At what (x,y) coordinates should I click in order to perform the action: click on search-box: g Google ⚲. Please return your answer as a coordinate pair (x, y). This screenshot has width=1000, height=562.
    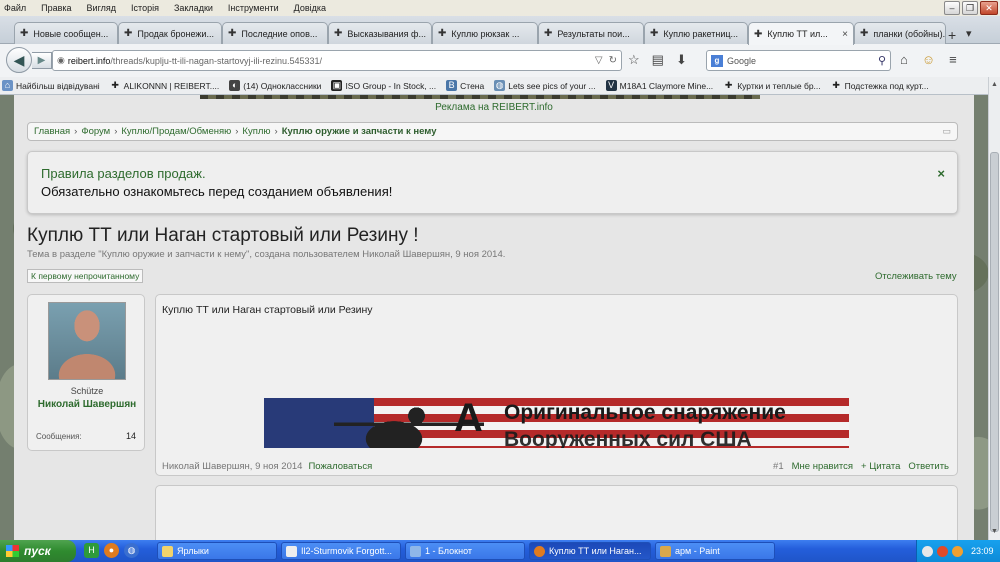
    Looking at the image, I should click on (798, 60).